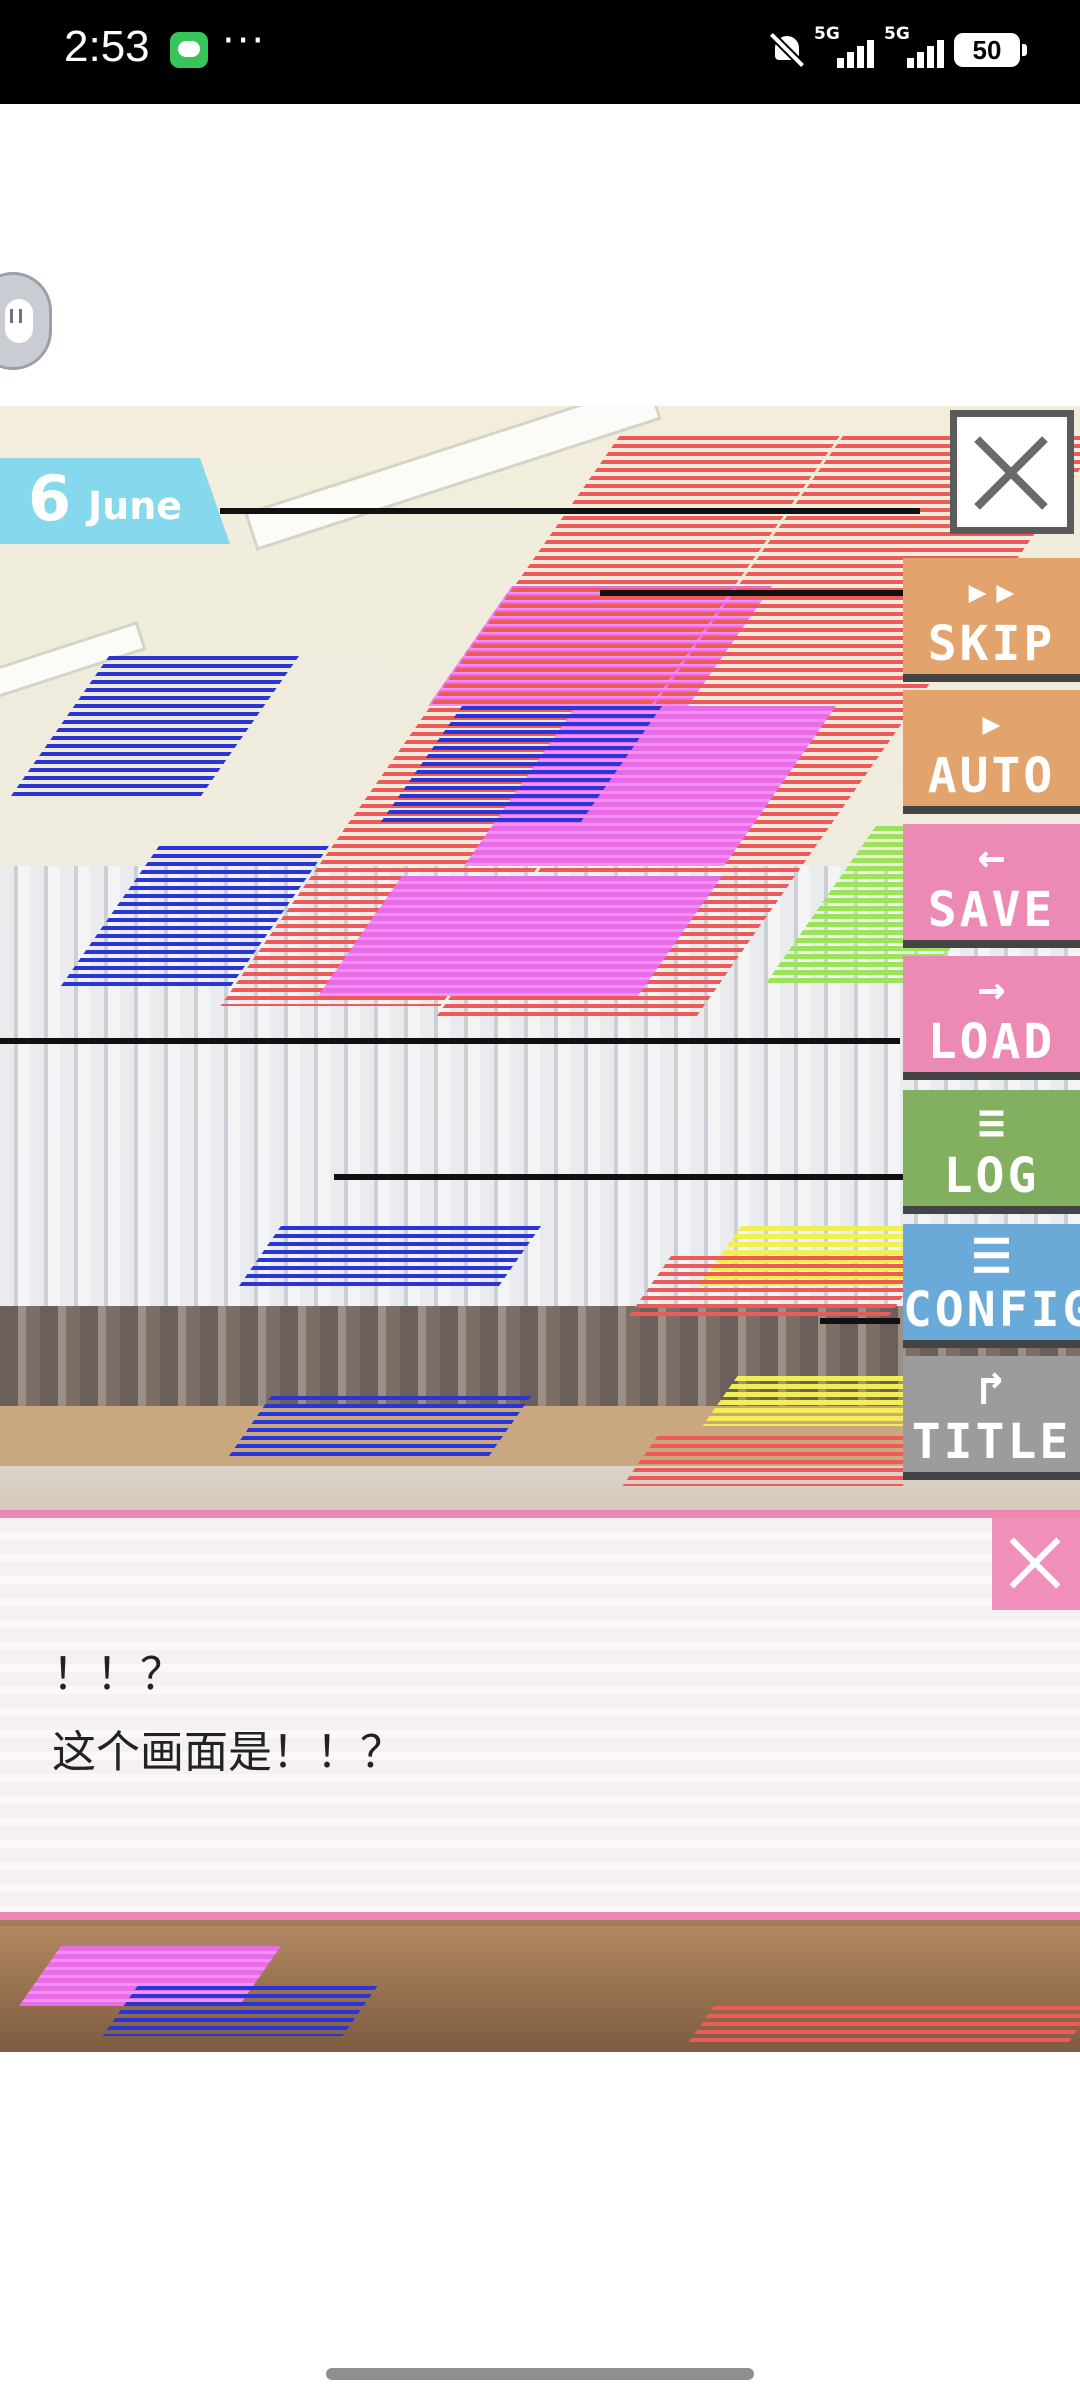 The height and width of the screenshot is (2400, 1080). What do you see at coordinates (1012, 472) in the screenshot?
I see `close-game-button` at bounding box center [1012, 472].